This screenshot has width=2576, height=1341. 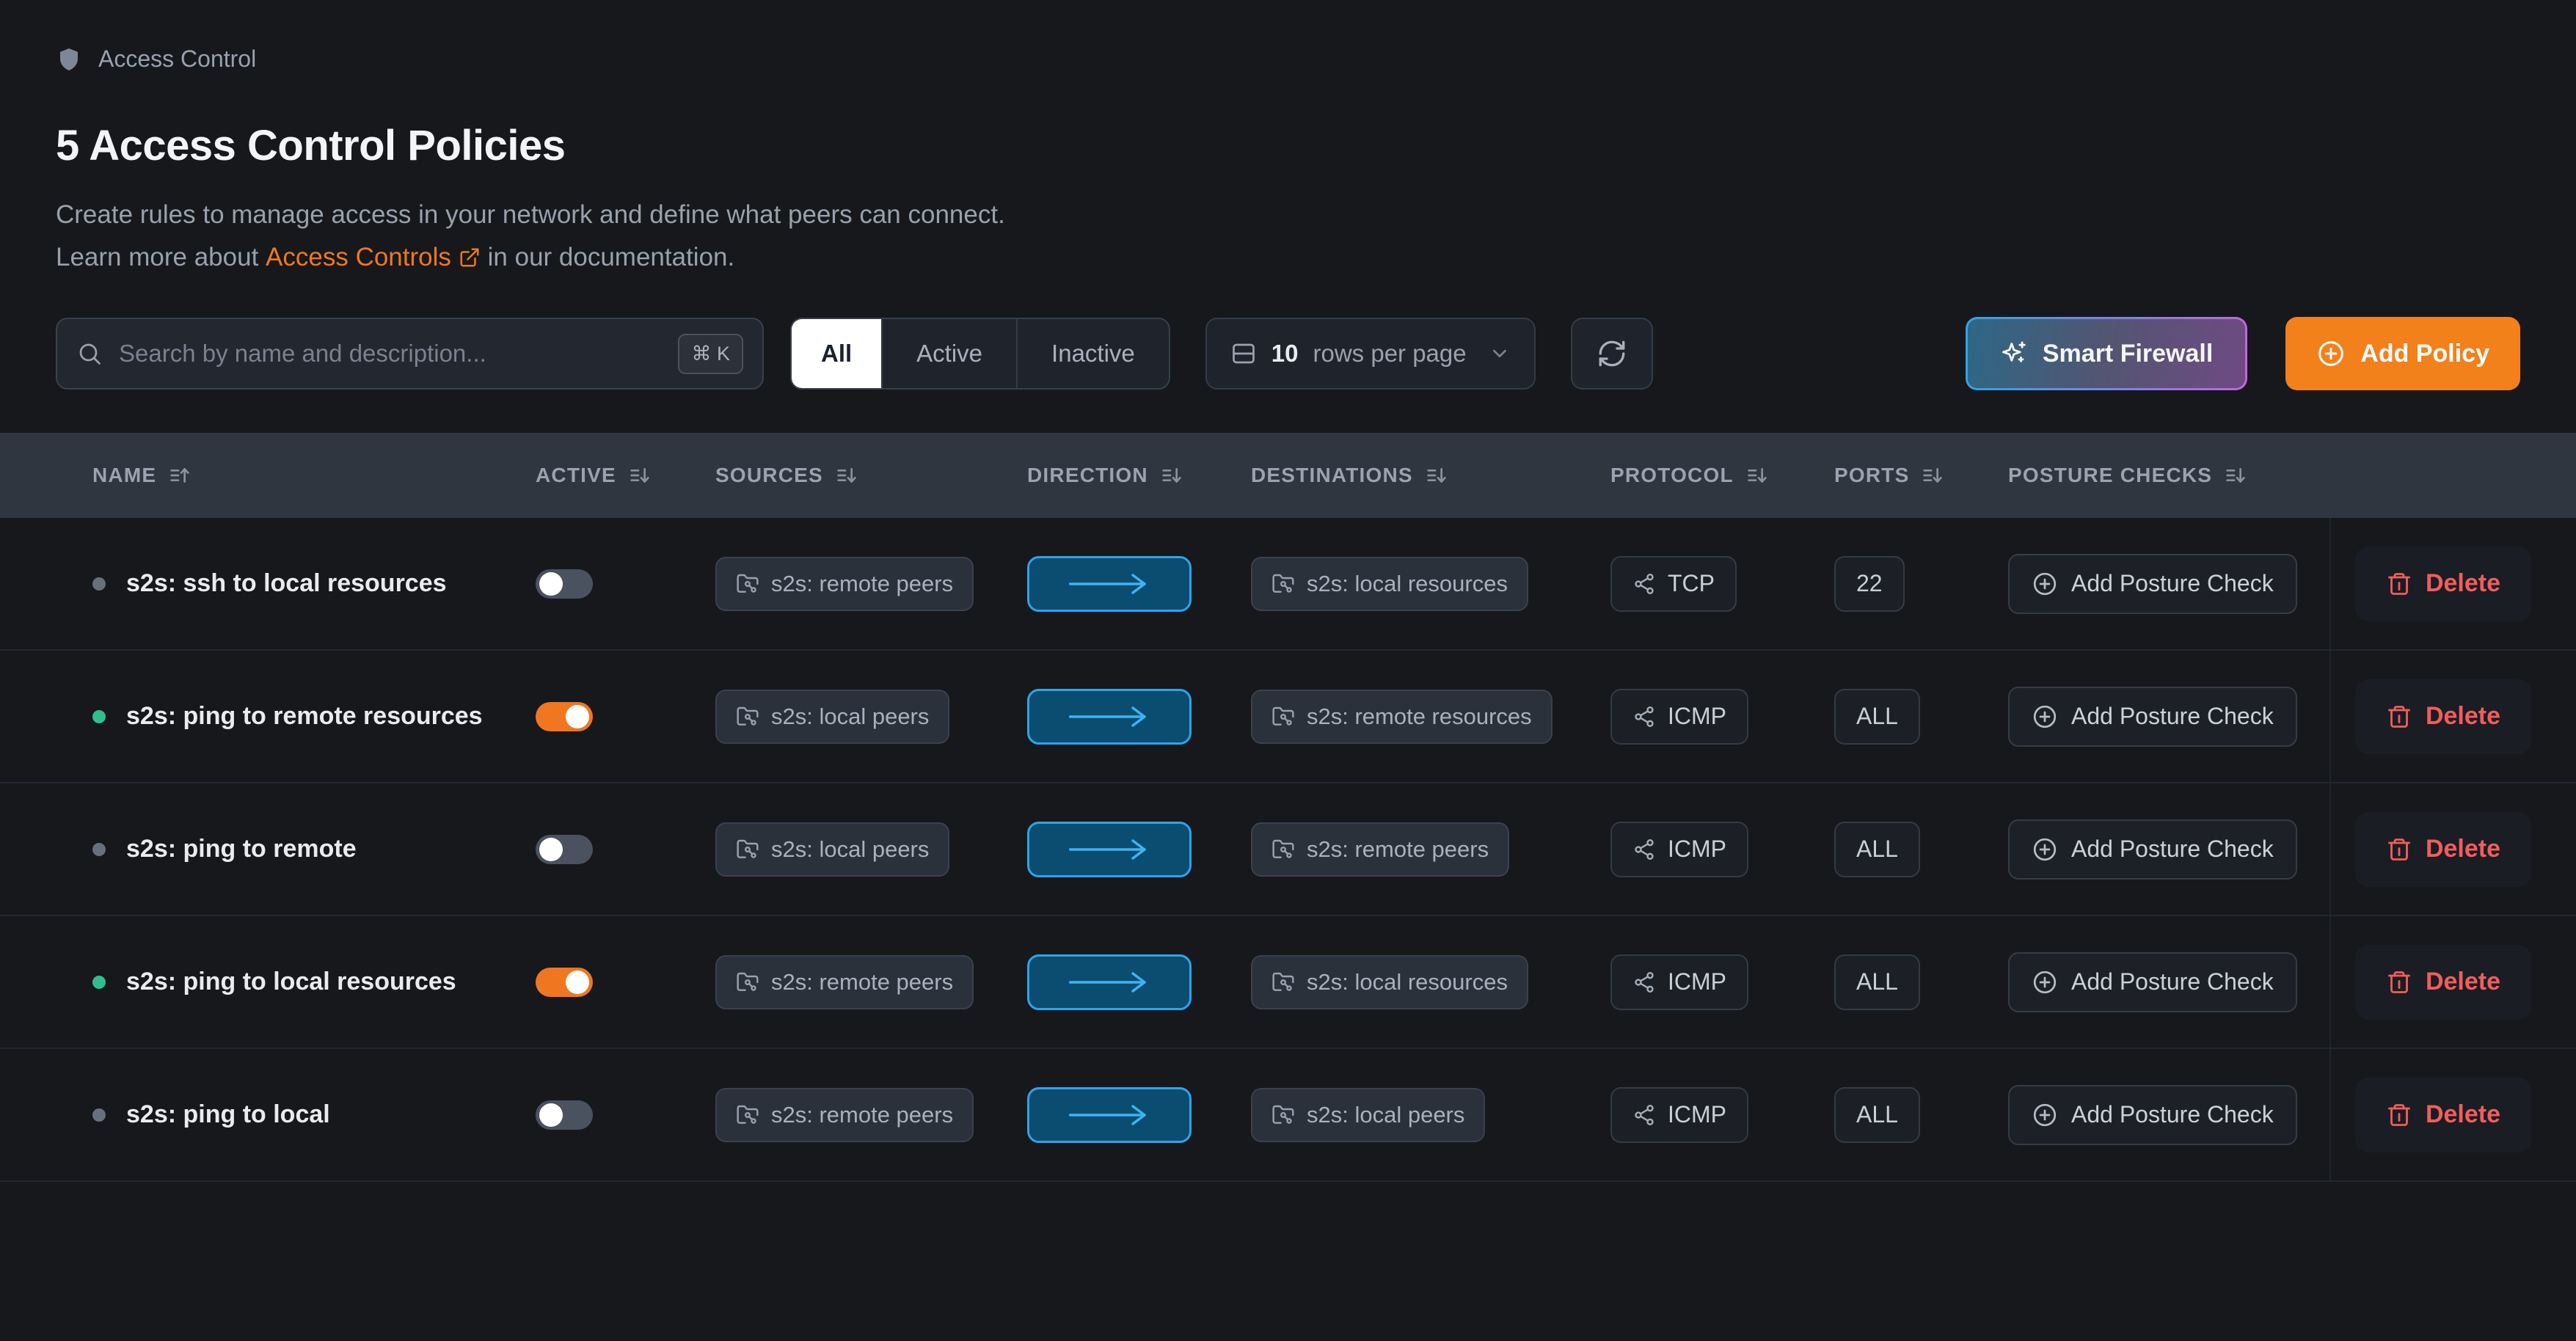 I want to click on search-shortcut-badge: ⌘ K, so click(x=711, y=353).